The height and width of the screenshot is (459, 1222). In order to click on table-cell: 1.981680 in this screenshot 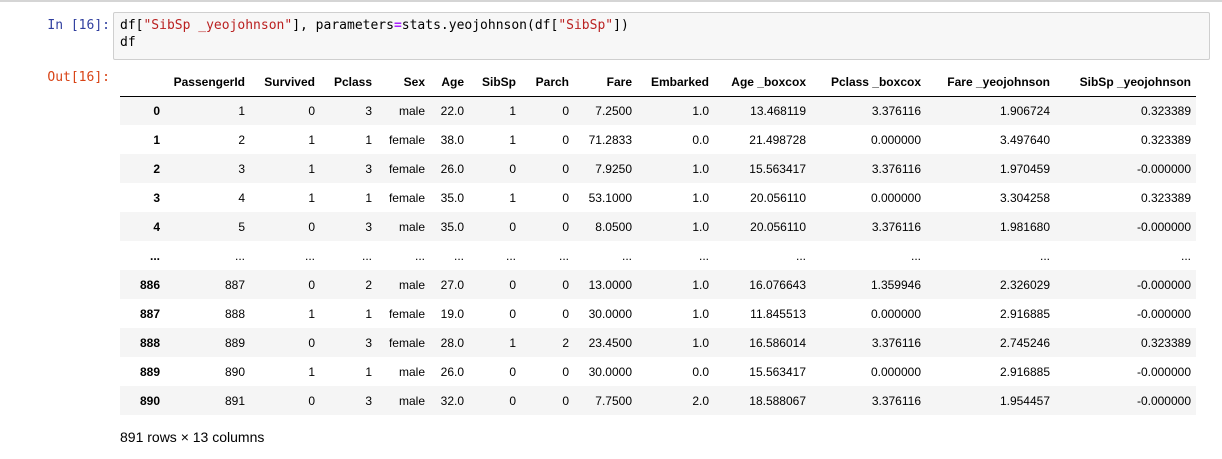, I will do `click(1024, 226)`.